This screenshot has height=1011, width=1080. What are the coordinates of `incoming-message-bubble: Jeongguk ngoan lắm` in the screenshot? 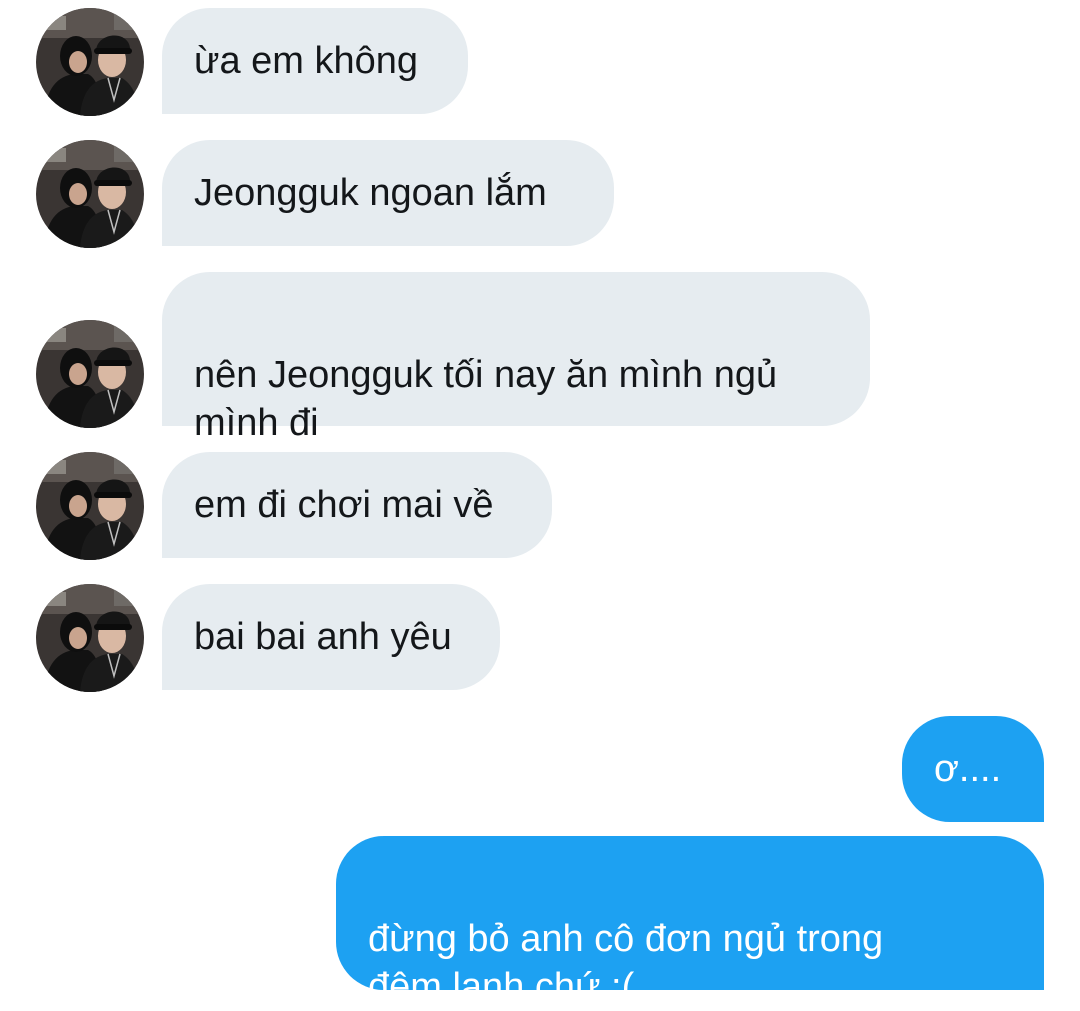 It's located at (388, 193).